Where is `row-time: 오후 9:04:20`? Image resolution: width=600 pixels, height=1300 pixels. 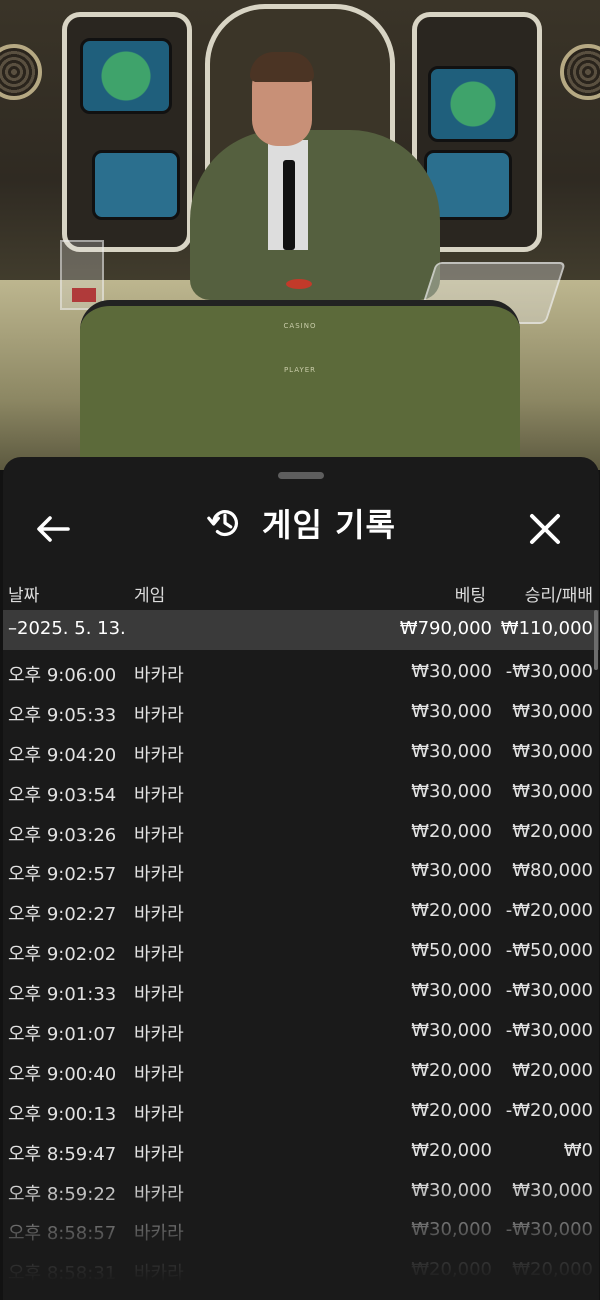
row-time: 오후 9:04:20 is located at coordinates (62, 755).